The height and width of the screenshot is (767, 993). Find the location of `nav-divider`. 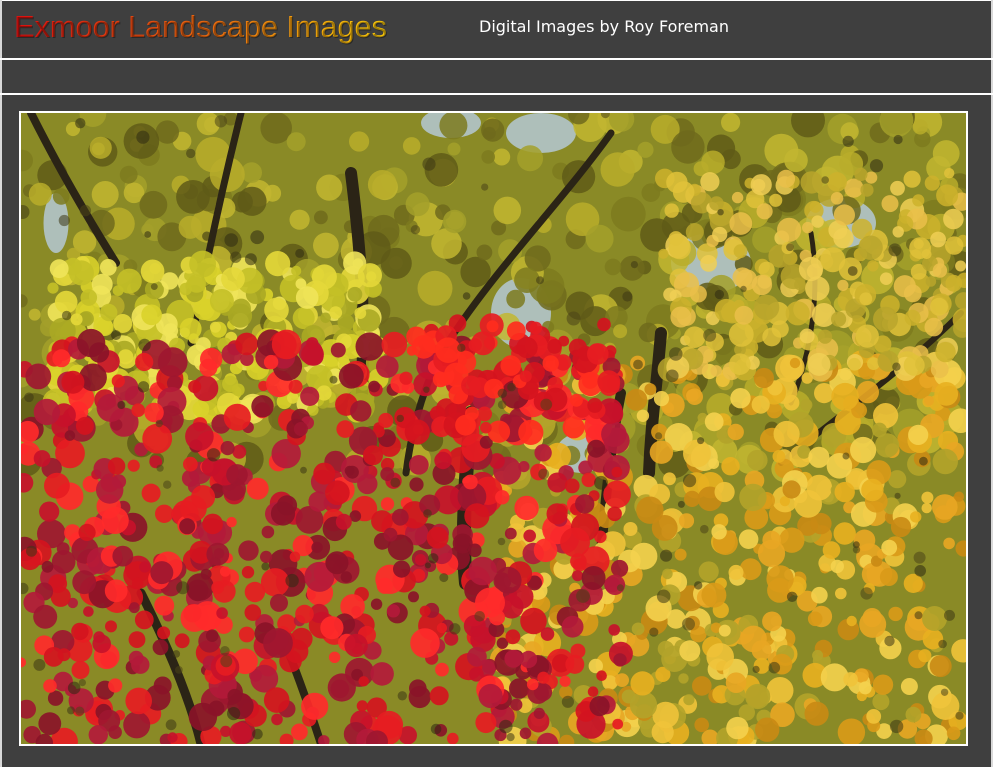

nav-divider is located at coordinates (496, 94).